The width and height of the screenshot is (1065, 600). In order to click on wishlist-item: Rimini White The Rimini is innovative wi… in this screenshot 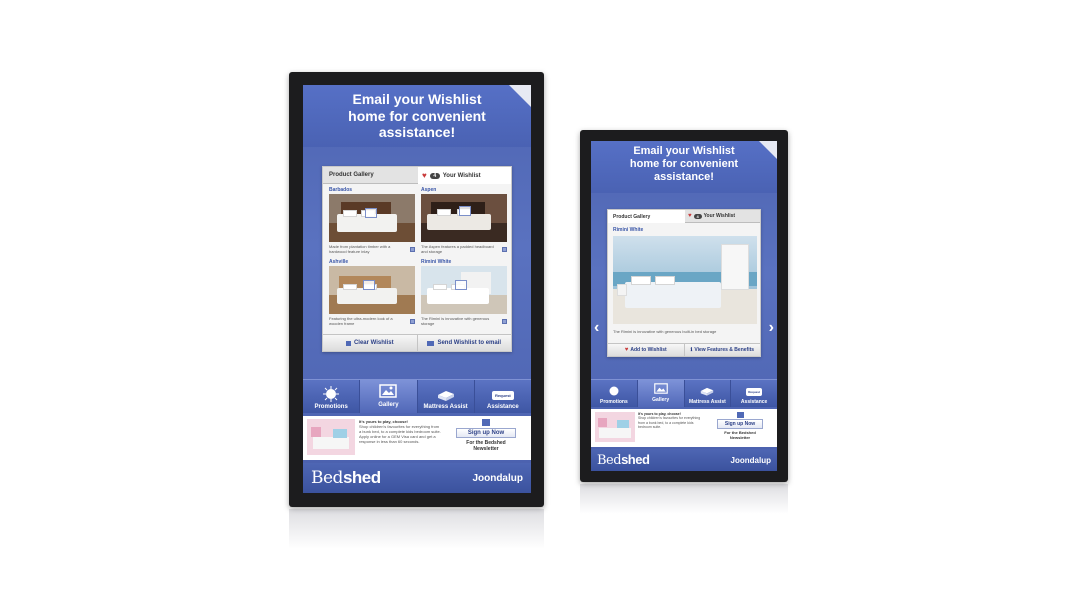, I will do `click(464, 293)`.